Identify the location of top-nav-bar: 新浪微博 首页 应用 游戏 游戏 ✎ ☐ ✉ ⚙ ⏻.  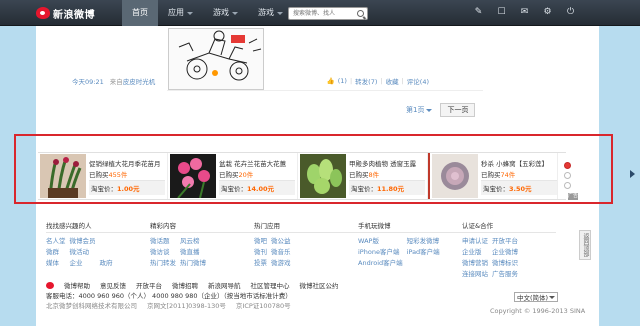
(320, 13).